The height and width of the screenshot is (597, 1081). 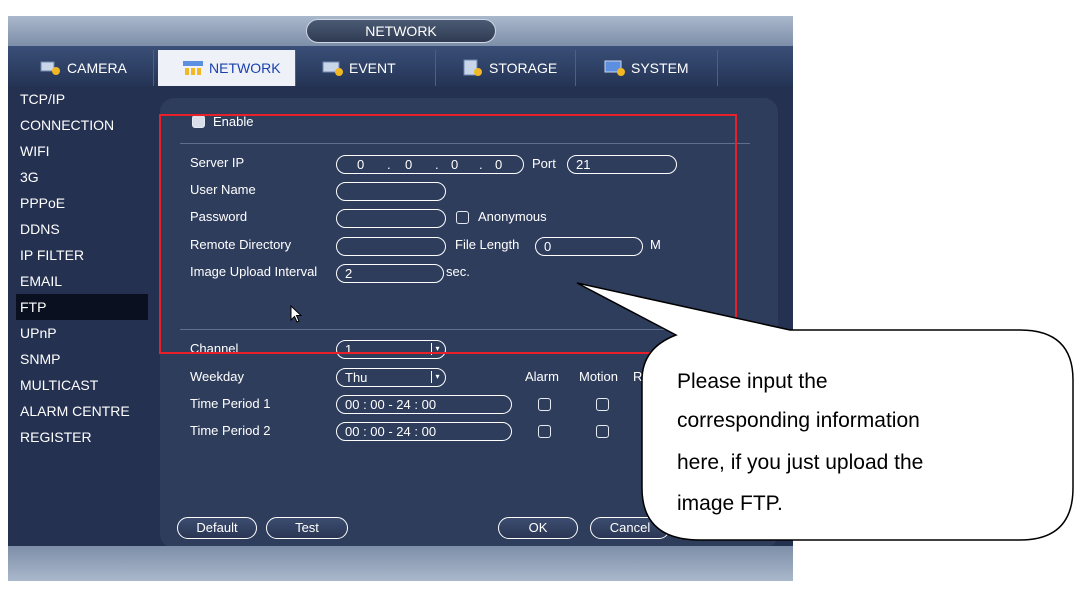 I want to click on callout-line-4: image FTP., so click(x=730, y=503).